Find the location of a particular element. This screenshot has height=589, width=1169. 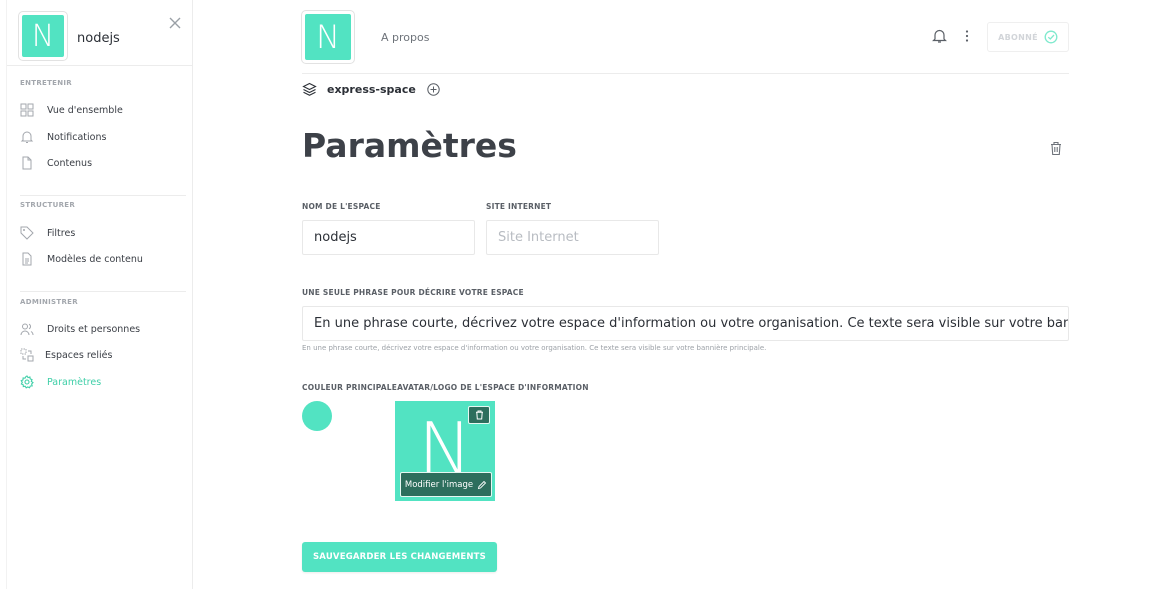

sidebar-item-filters: Filtres is located at coordinates (47, 233).